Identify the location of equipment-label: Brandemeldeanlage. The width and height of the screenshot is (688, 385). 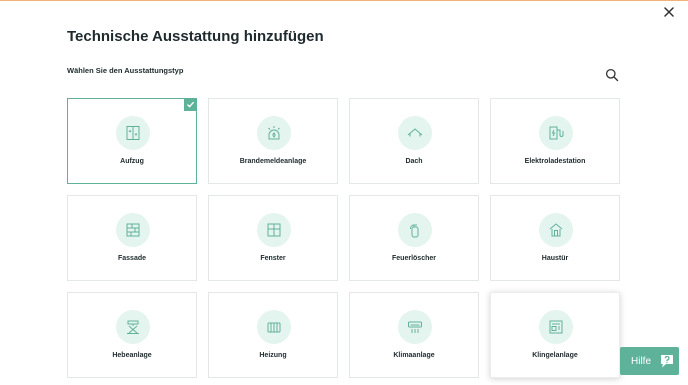
(273, 161).